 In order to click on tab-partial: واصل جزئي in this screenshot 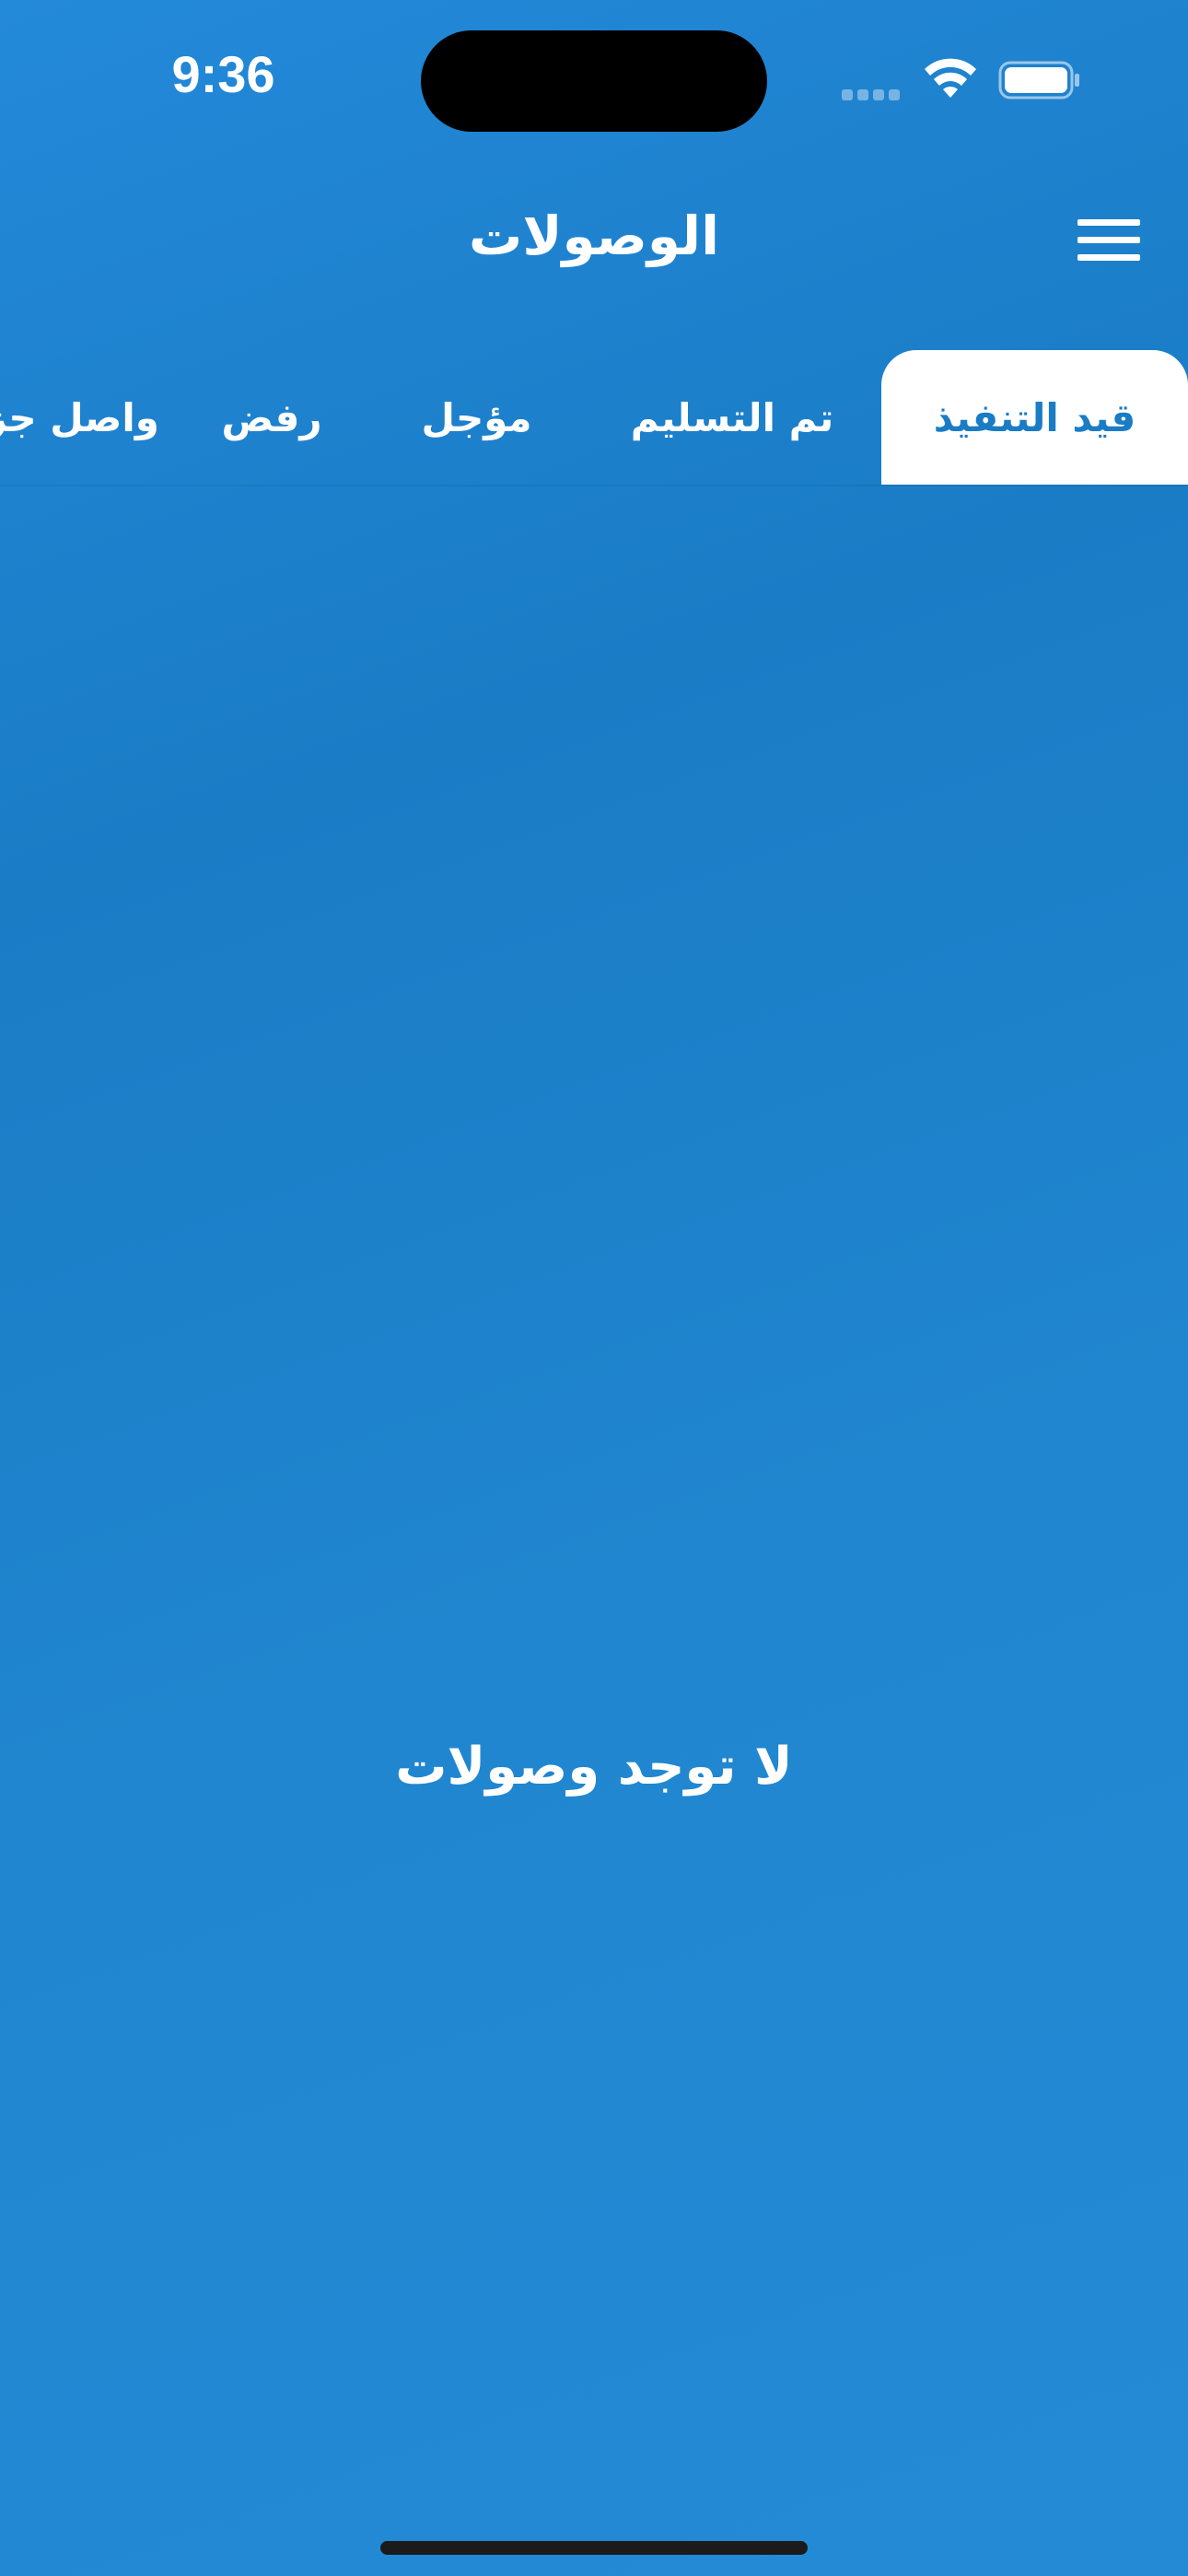, I will do `click(79, 417)`.